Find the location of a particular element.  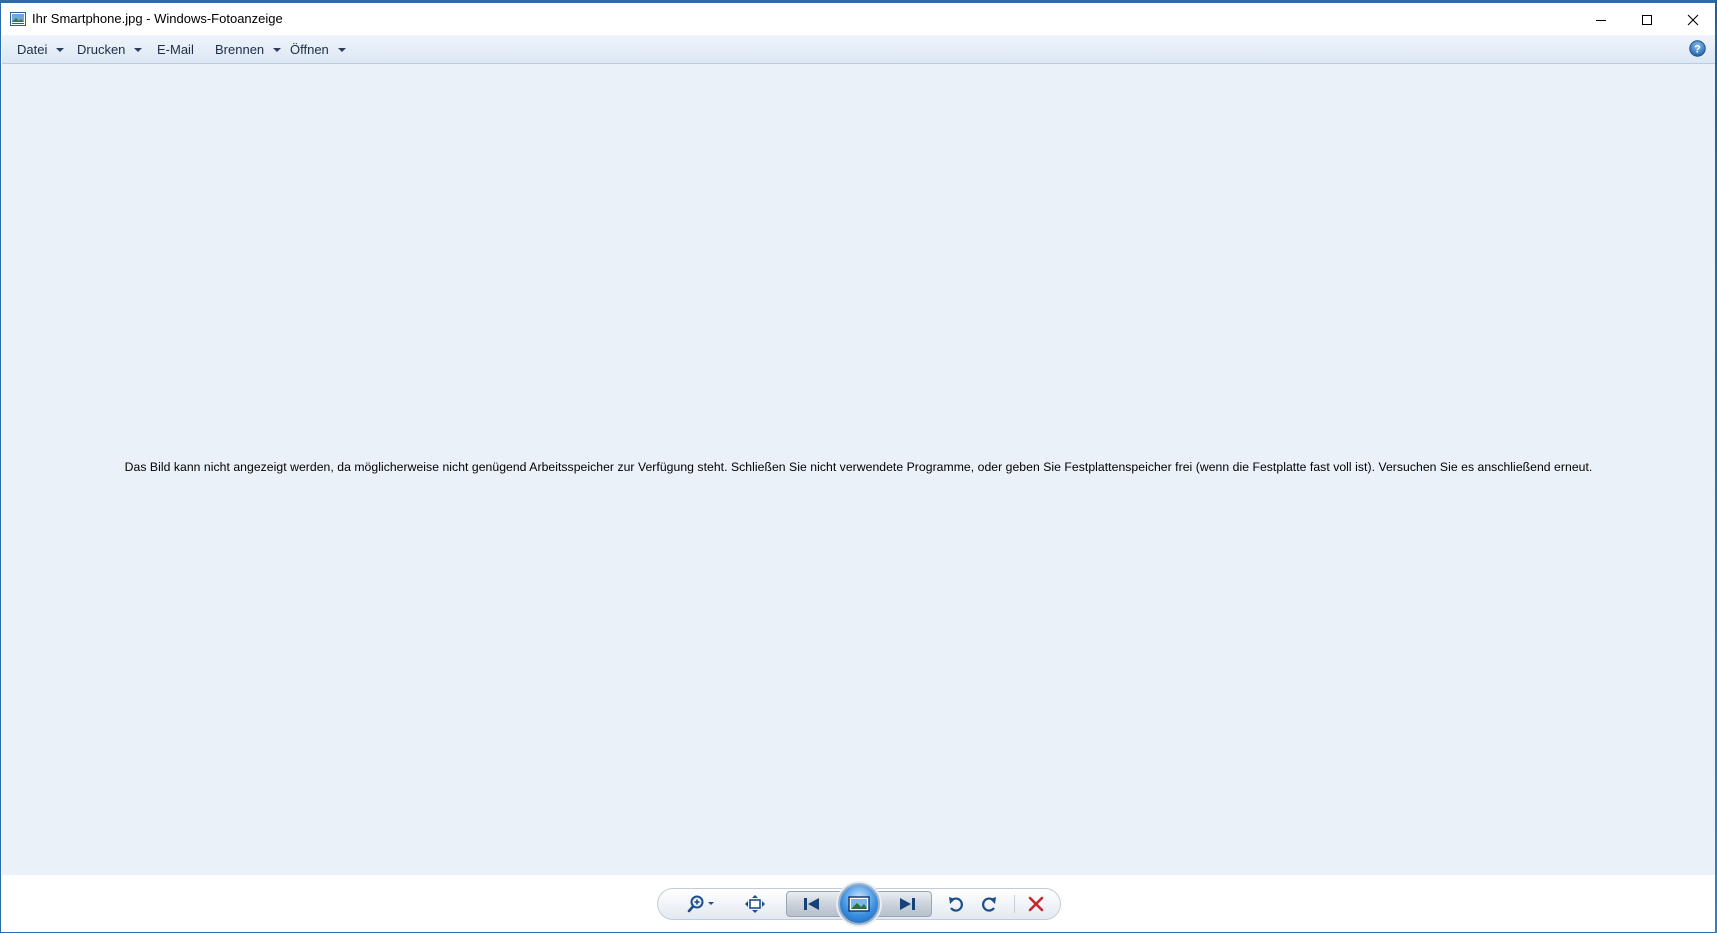

slideshow-button is located at coordinates (859, 904).